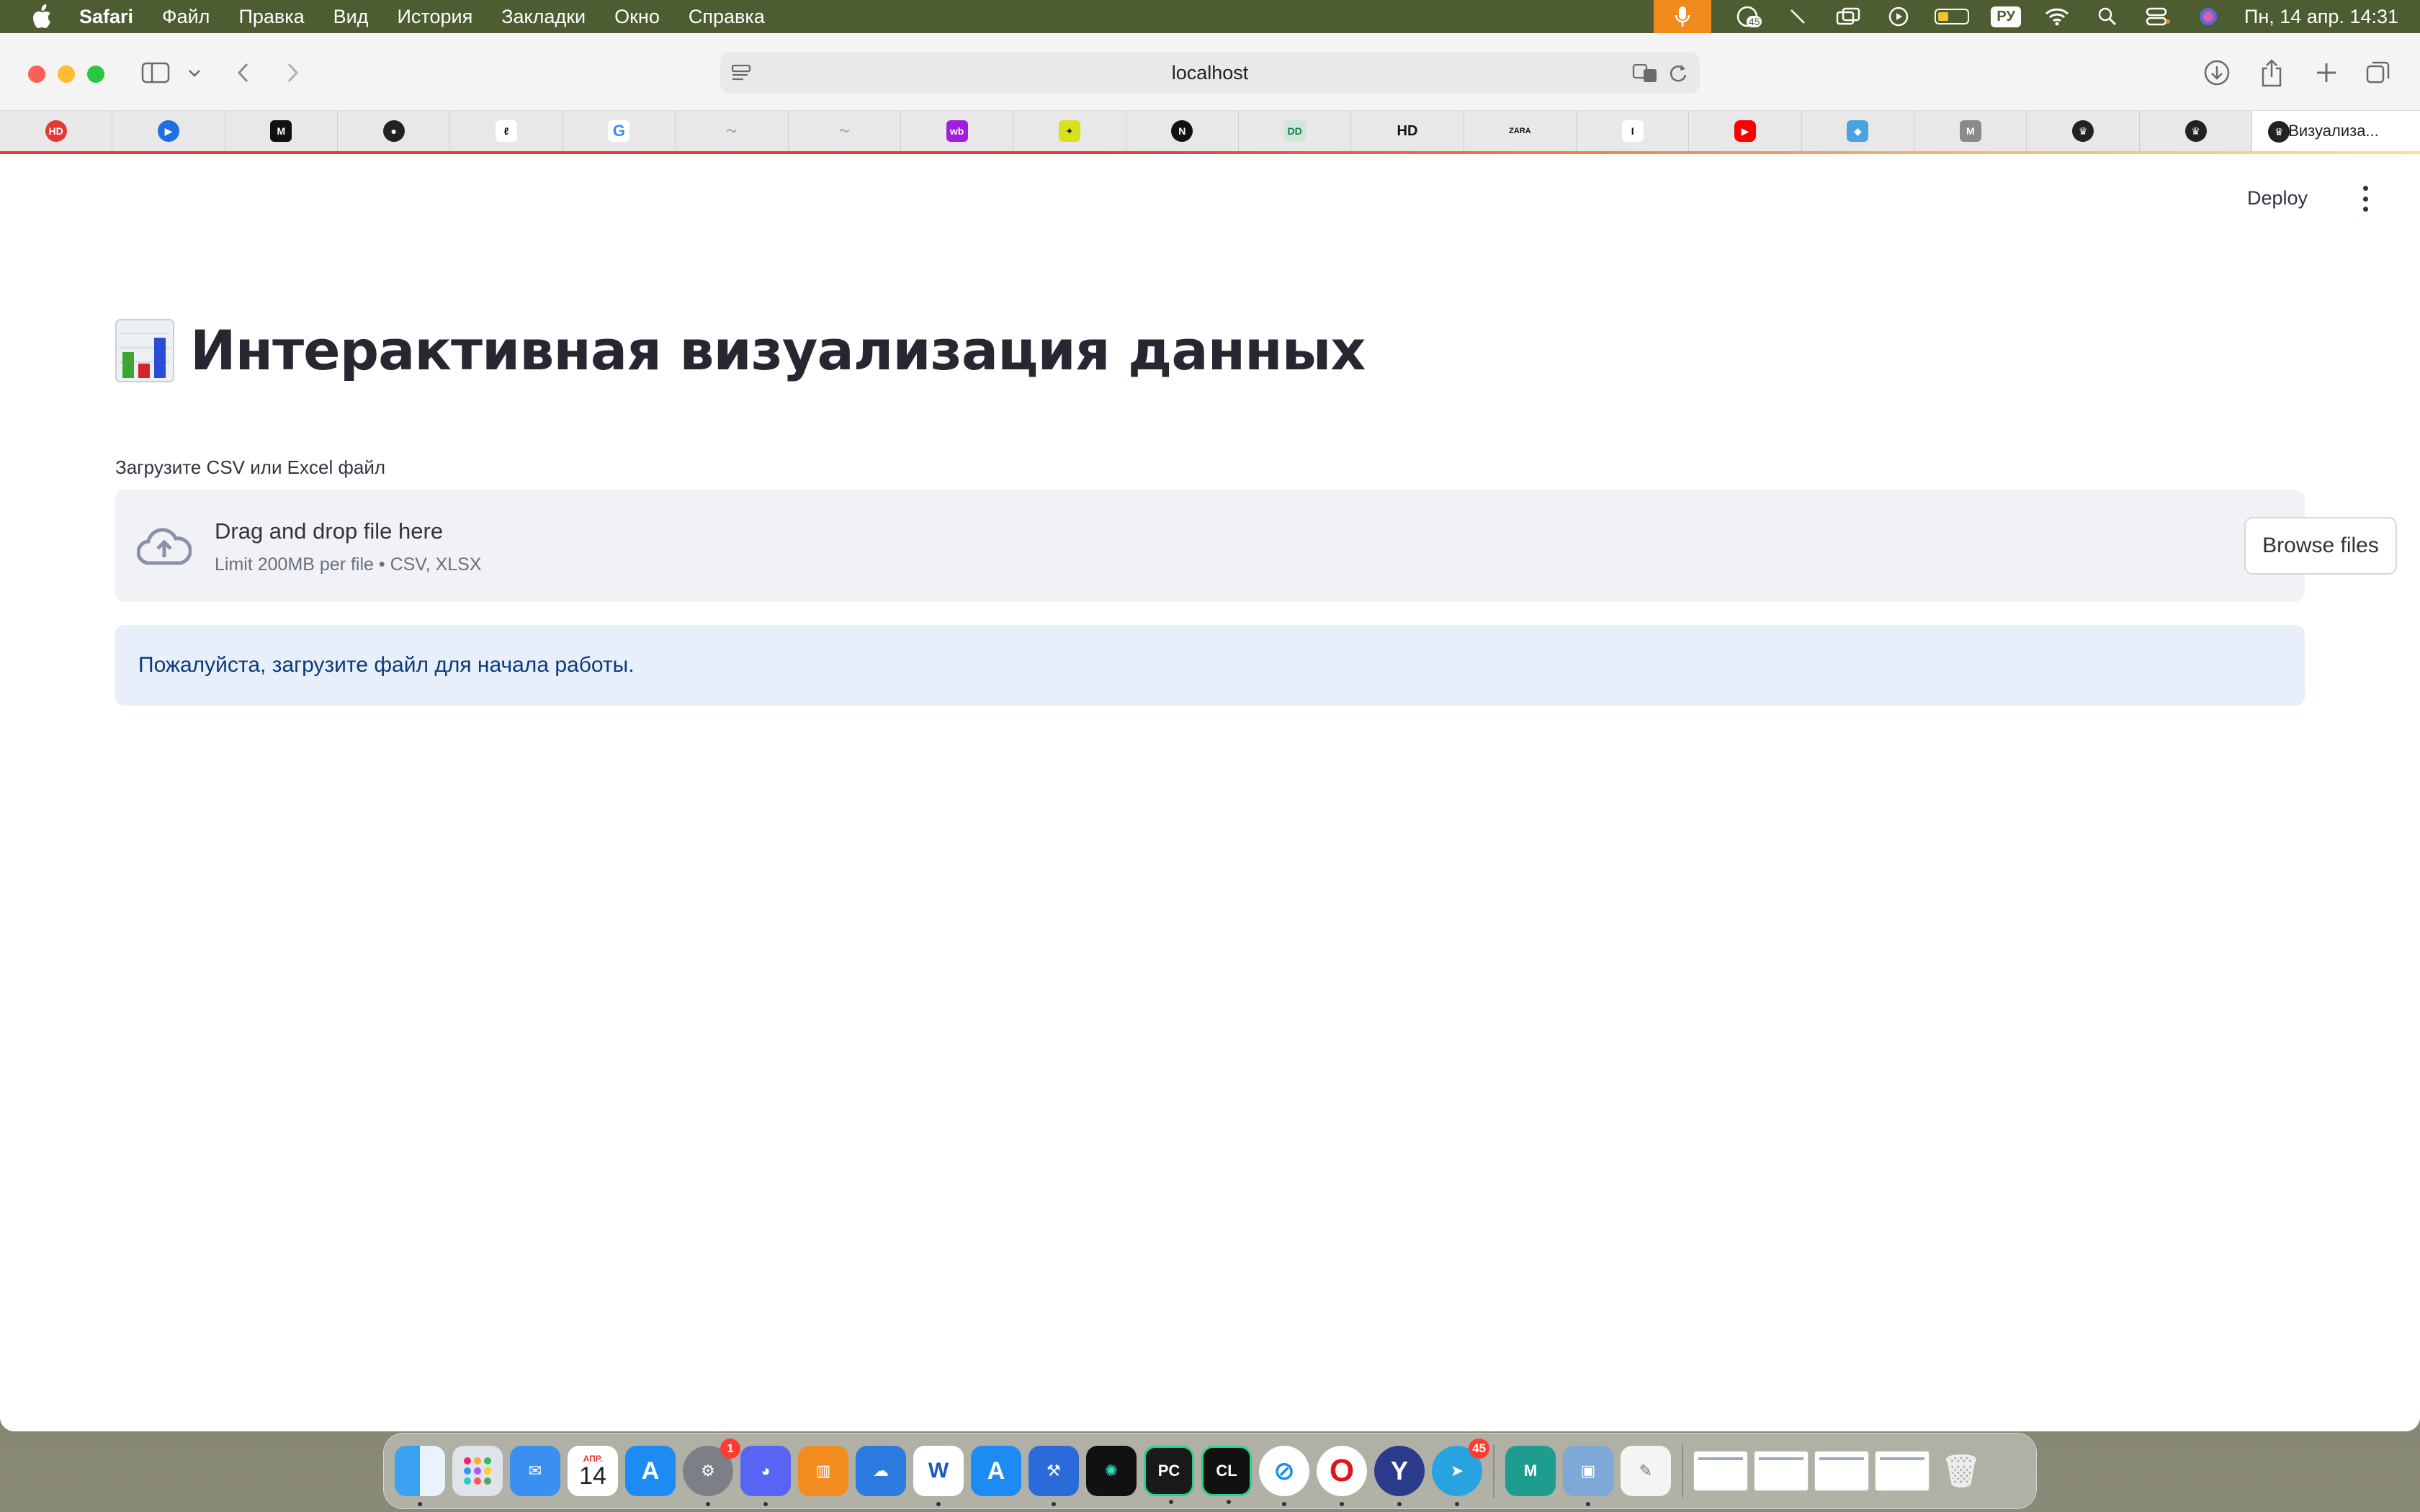  What do you see at coordinates (1521, 131) in the screenshot?
I see `tab-14: ZARA` at bounding box center [1521, 131].